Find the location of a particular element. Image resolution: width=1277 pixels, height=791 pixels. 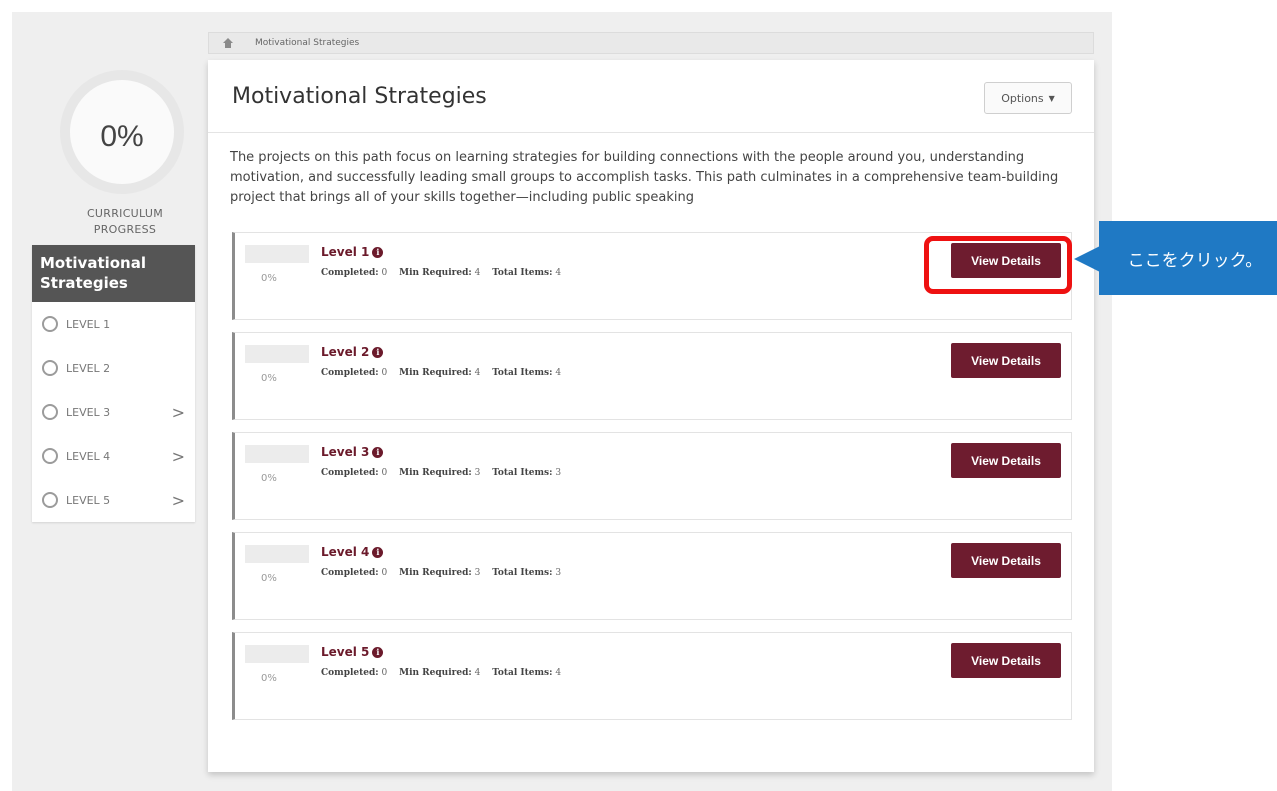

progress-label-line1: CURRICULUM is located at coordinates (125, 213).